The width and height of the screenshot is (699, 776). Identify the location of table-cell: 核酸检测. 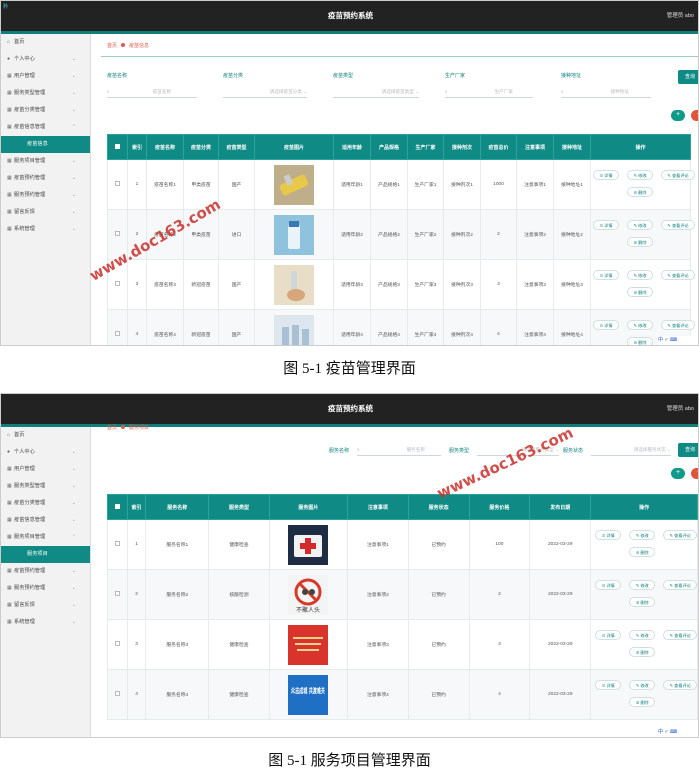
(239, 594).